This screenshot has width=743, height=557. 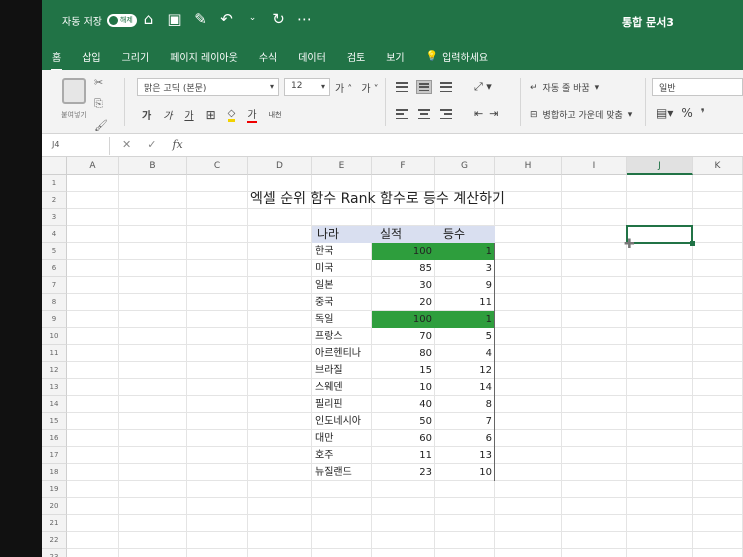 What do you see at coordinates (395, 56) in the screenshot?
I see `tab-view: 보기` at bounding box center [395, 56].